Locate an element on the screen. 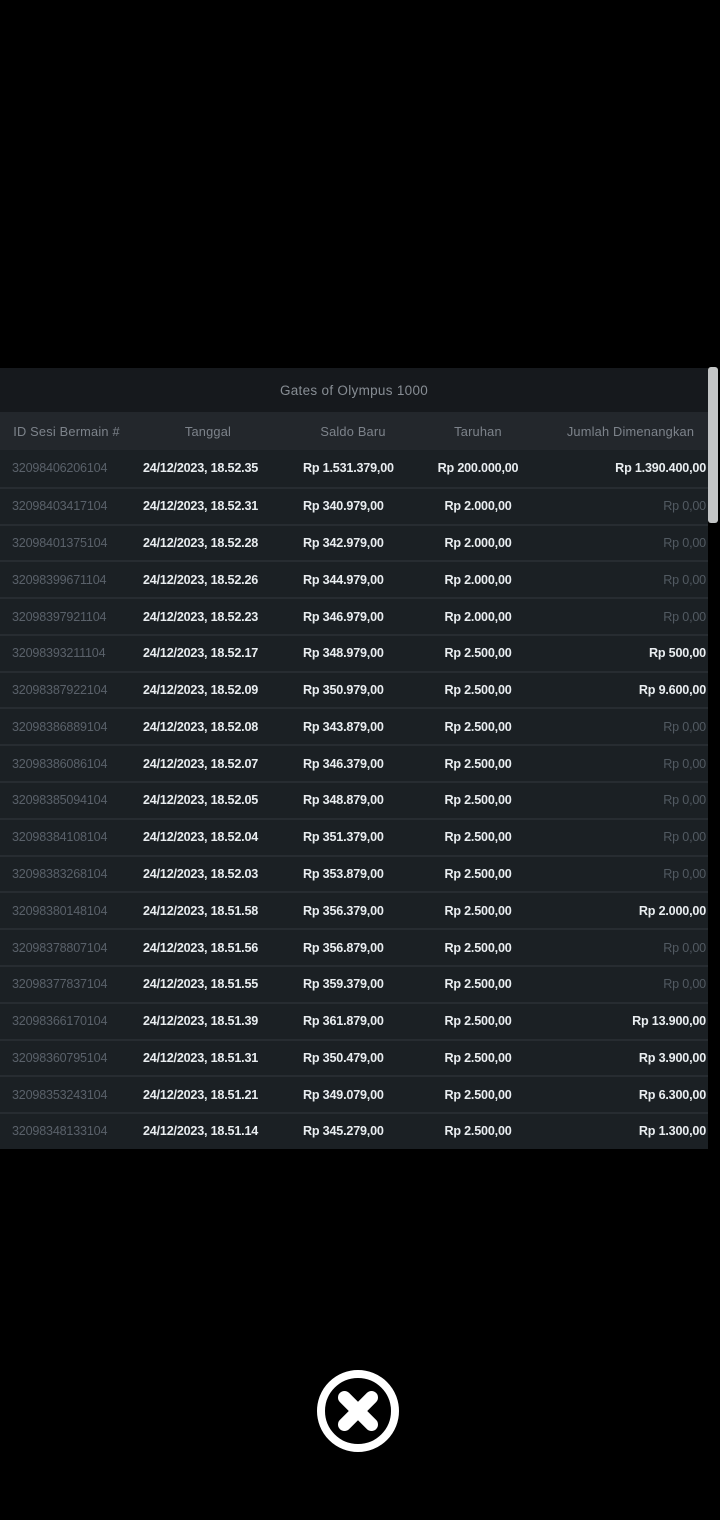 The width and height of the screenshot is (720, 1520). column-header-amount-won: Jumlah Dimenangkan is located at coordinates (630, 431).